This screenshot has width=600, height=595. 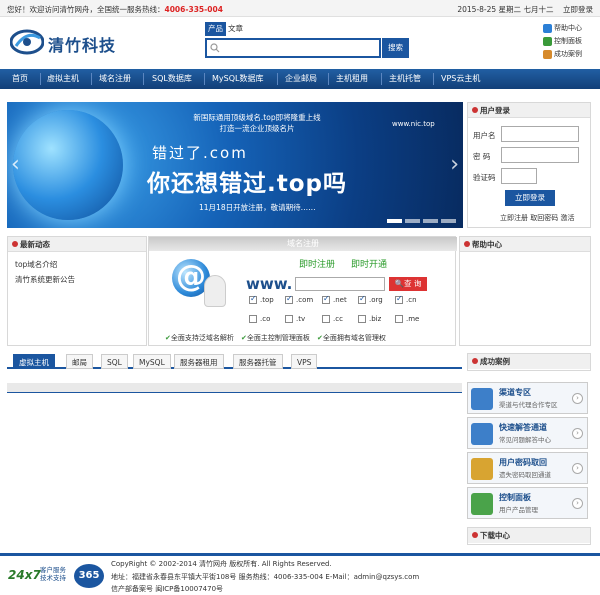 What do you see at coordinates (199, 361) in the screenshot?
I see `tab-server-rent: 服务器租用` at bounding box center [199, 361].